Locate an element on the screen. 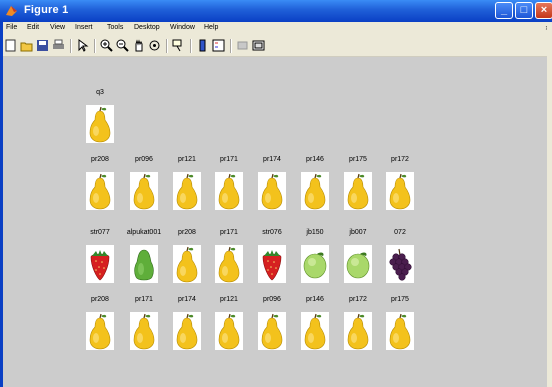  menu-help: Help is located at coordinates (211, 27).